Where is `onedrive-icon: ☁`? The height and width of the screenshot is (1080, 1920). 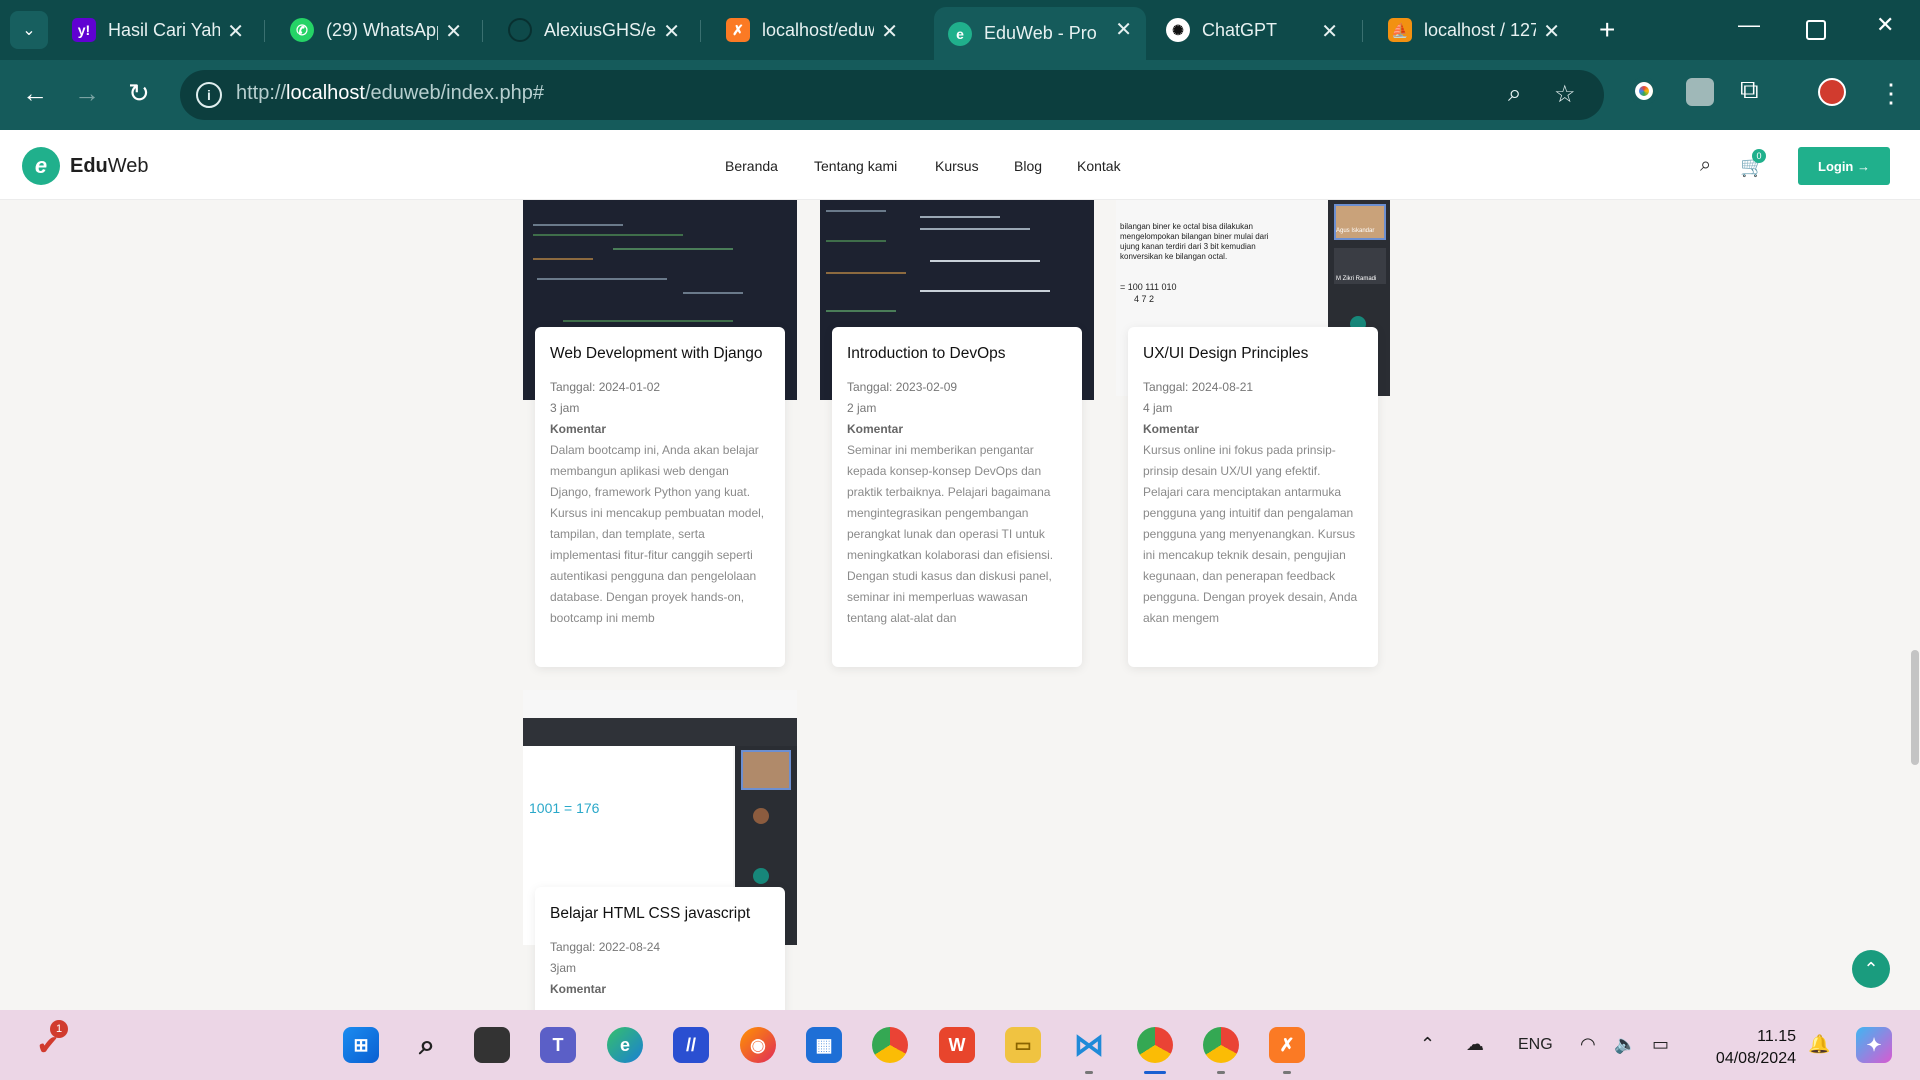
onedrive-icon: ☁ is located at coordinates (1475, 1044).